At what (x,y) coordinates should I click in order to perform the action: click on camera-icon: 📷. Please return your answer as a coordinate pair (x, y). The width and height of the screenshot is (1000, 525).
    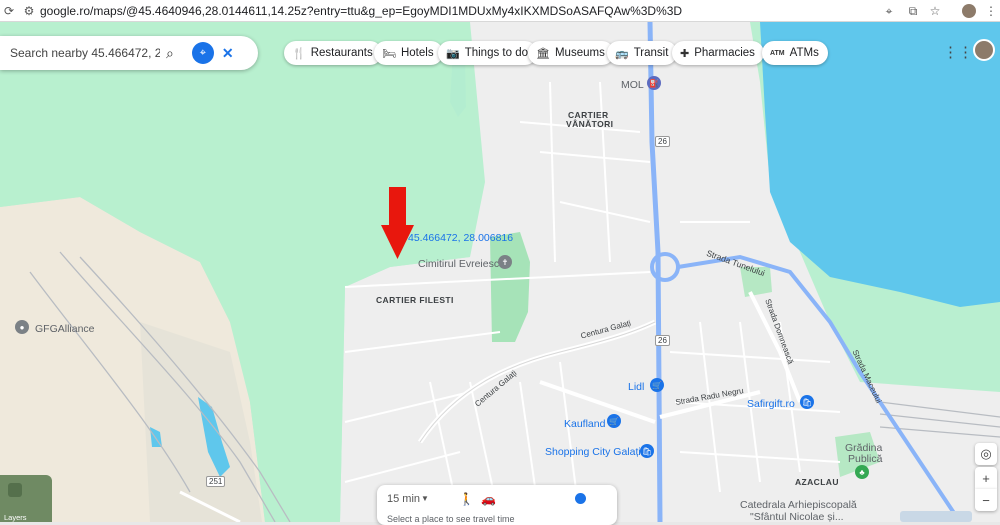
    Looking at the image, I should click on (453, 53).